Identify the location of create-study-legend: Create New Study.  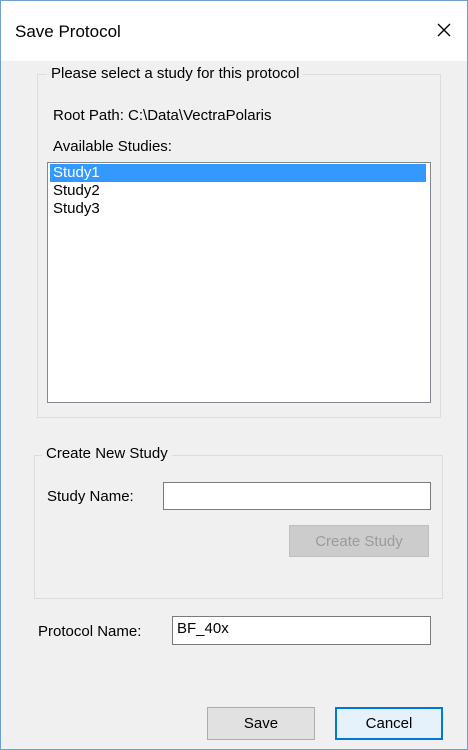
(107, 453).